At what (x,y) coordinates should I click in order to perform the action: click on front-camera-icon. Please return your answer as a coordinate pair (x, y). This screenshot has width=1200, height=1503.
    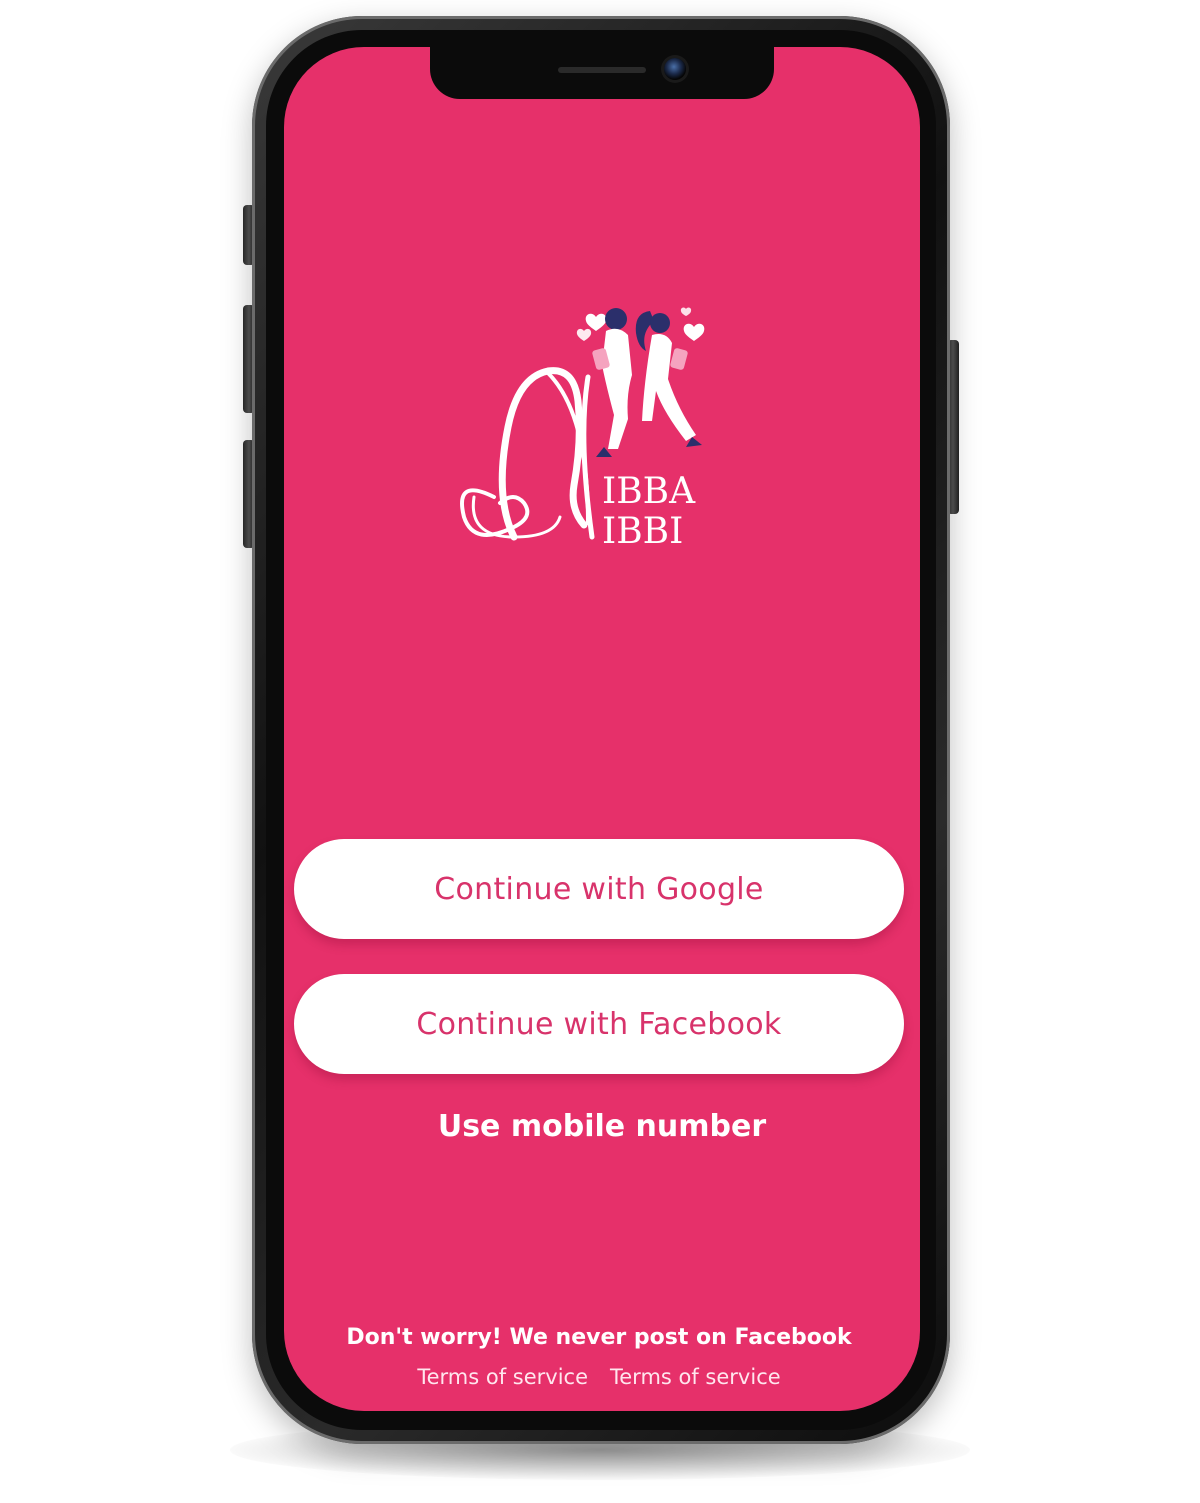
    Looking at the image, I should click on (675, 69).